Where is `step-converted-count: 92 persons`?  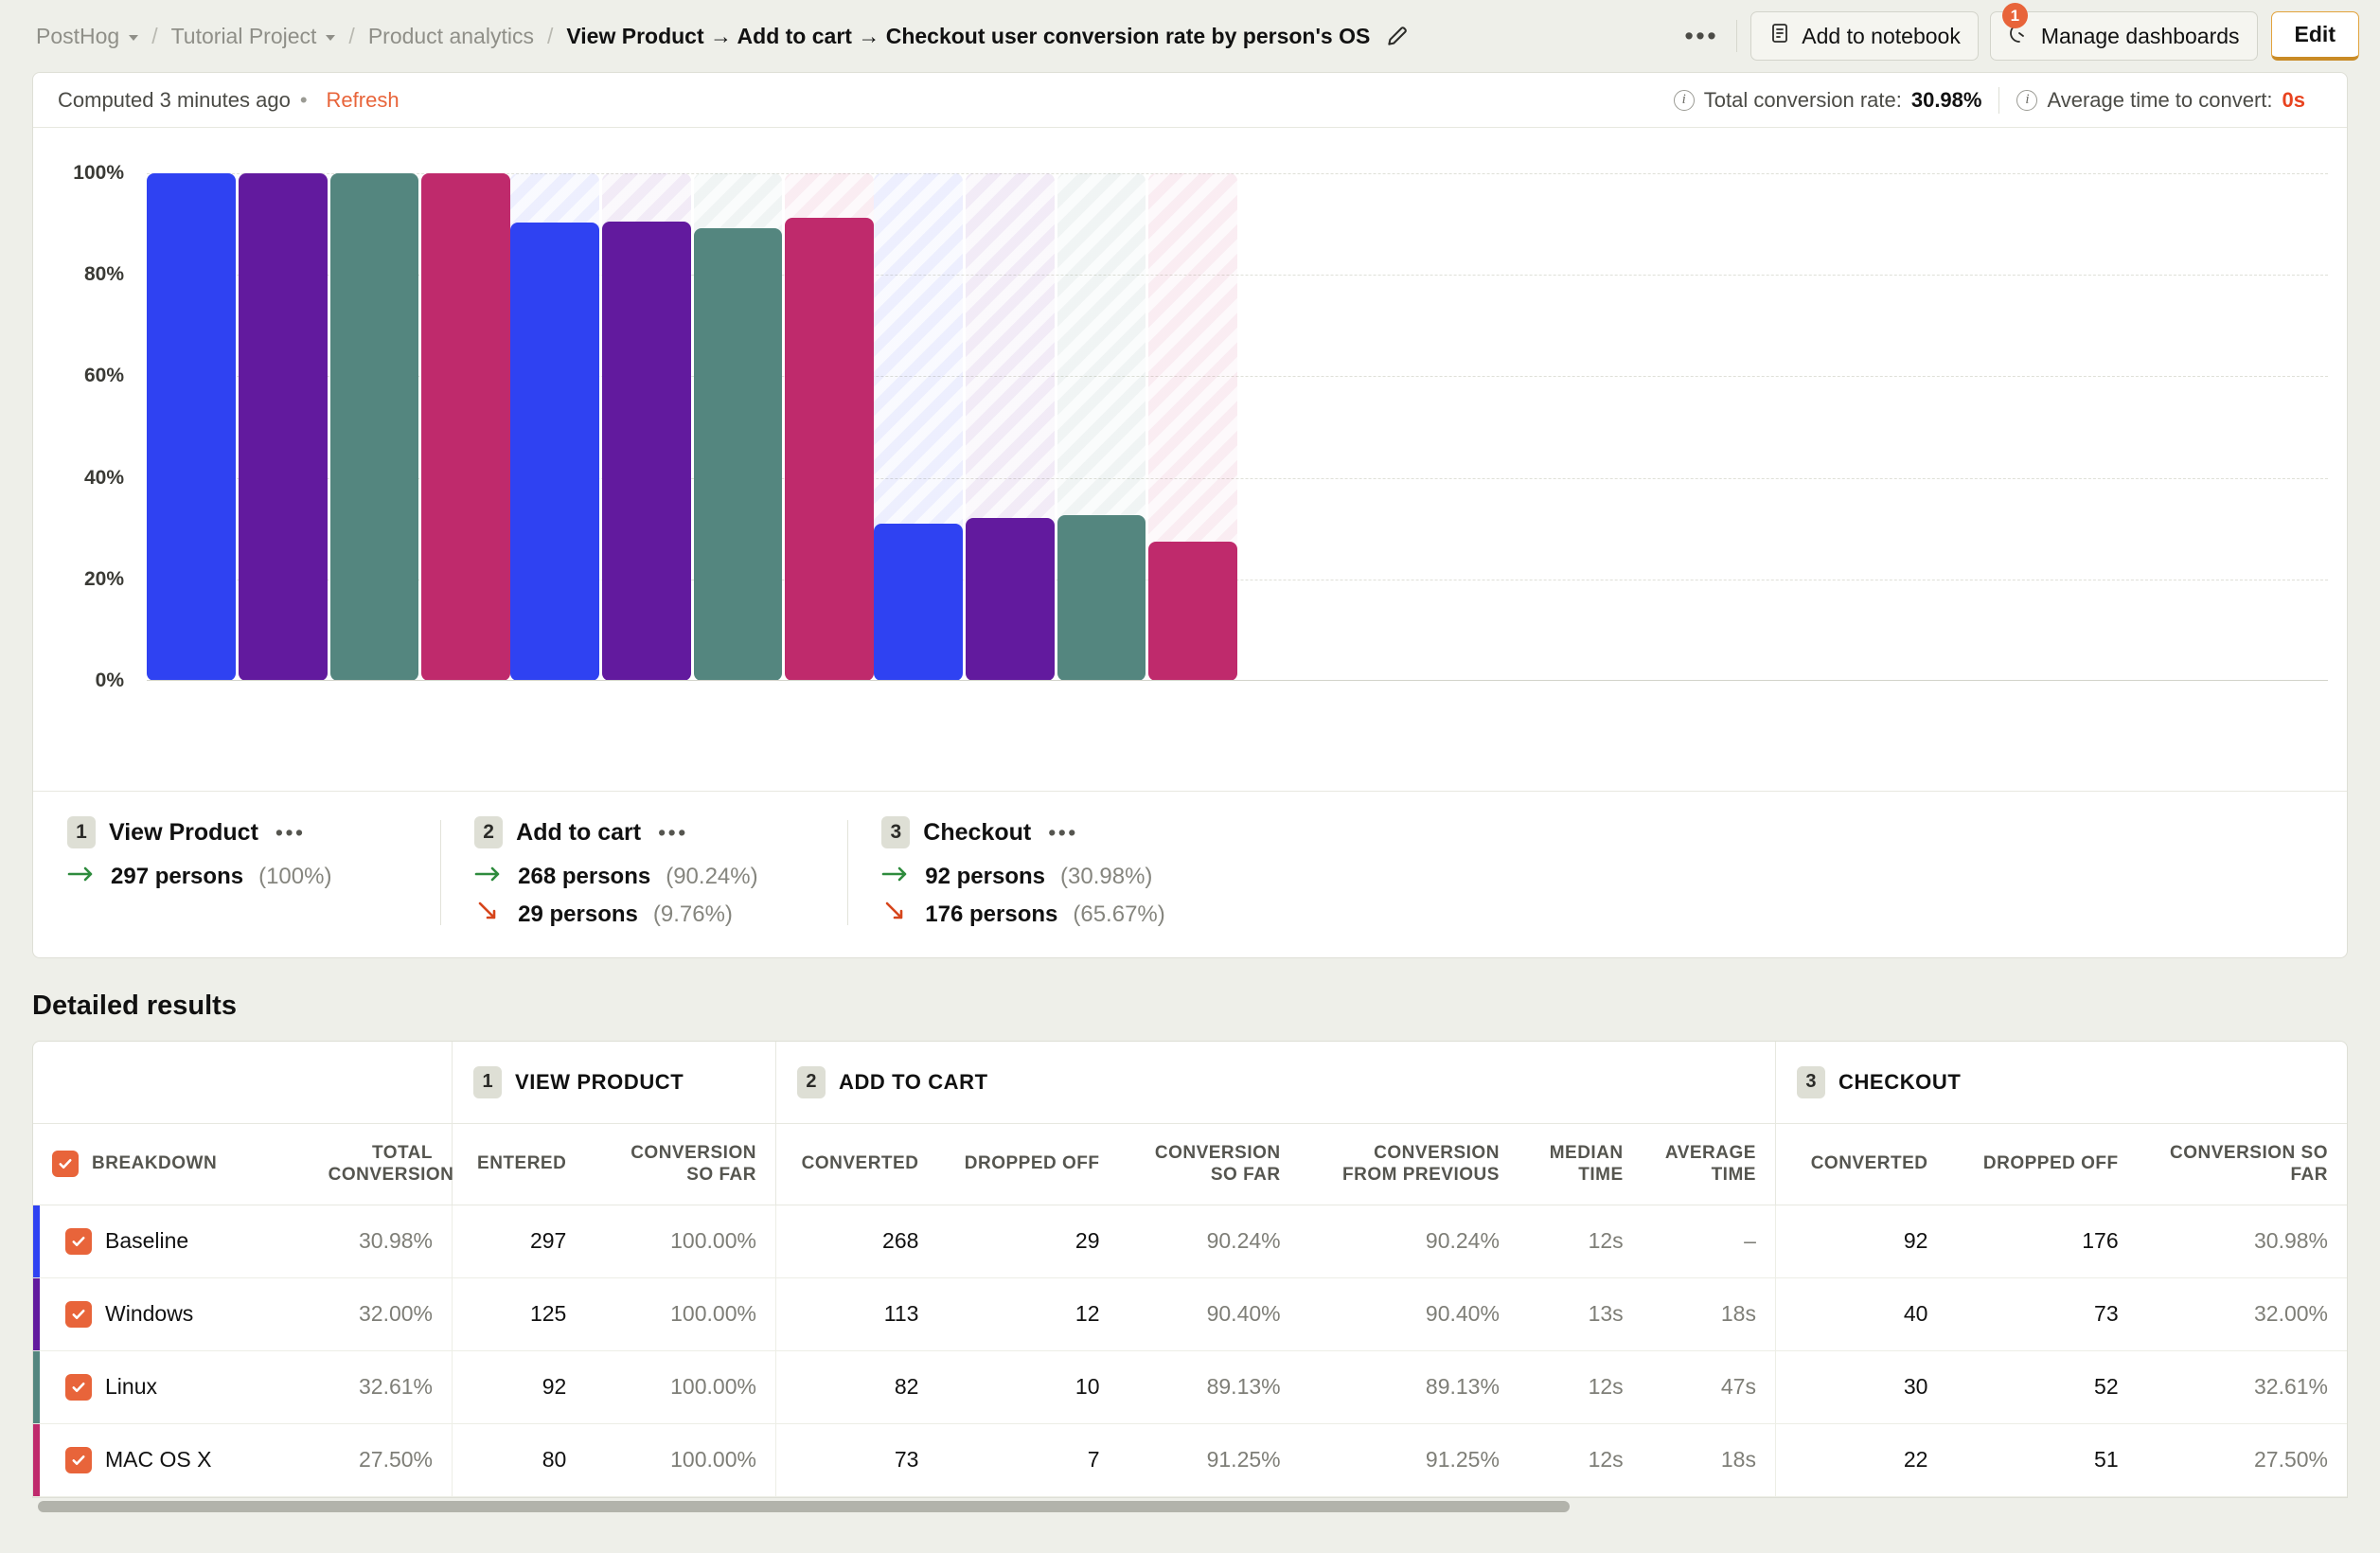 step-converted-count: 92 persons is located at coordinates (985, 876).